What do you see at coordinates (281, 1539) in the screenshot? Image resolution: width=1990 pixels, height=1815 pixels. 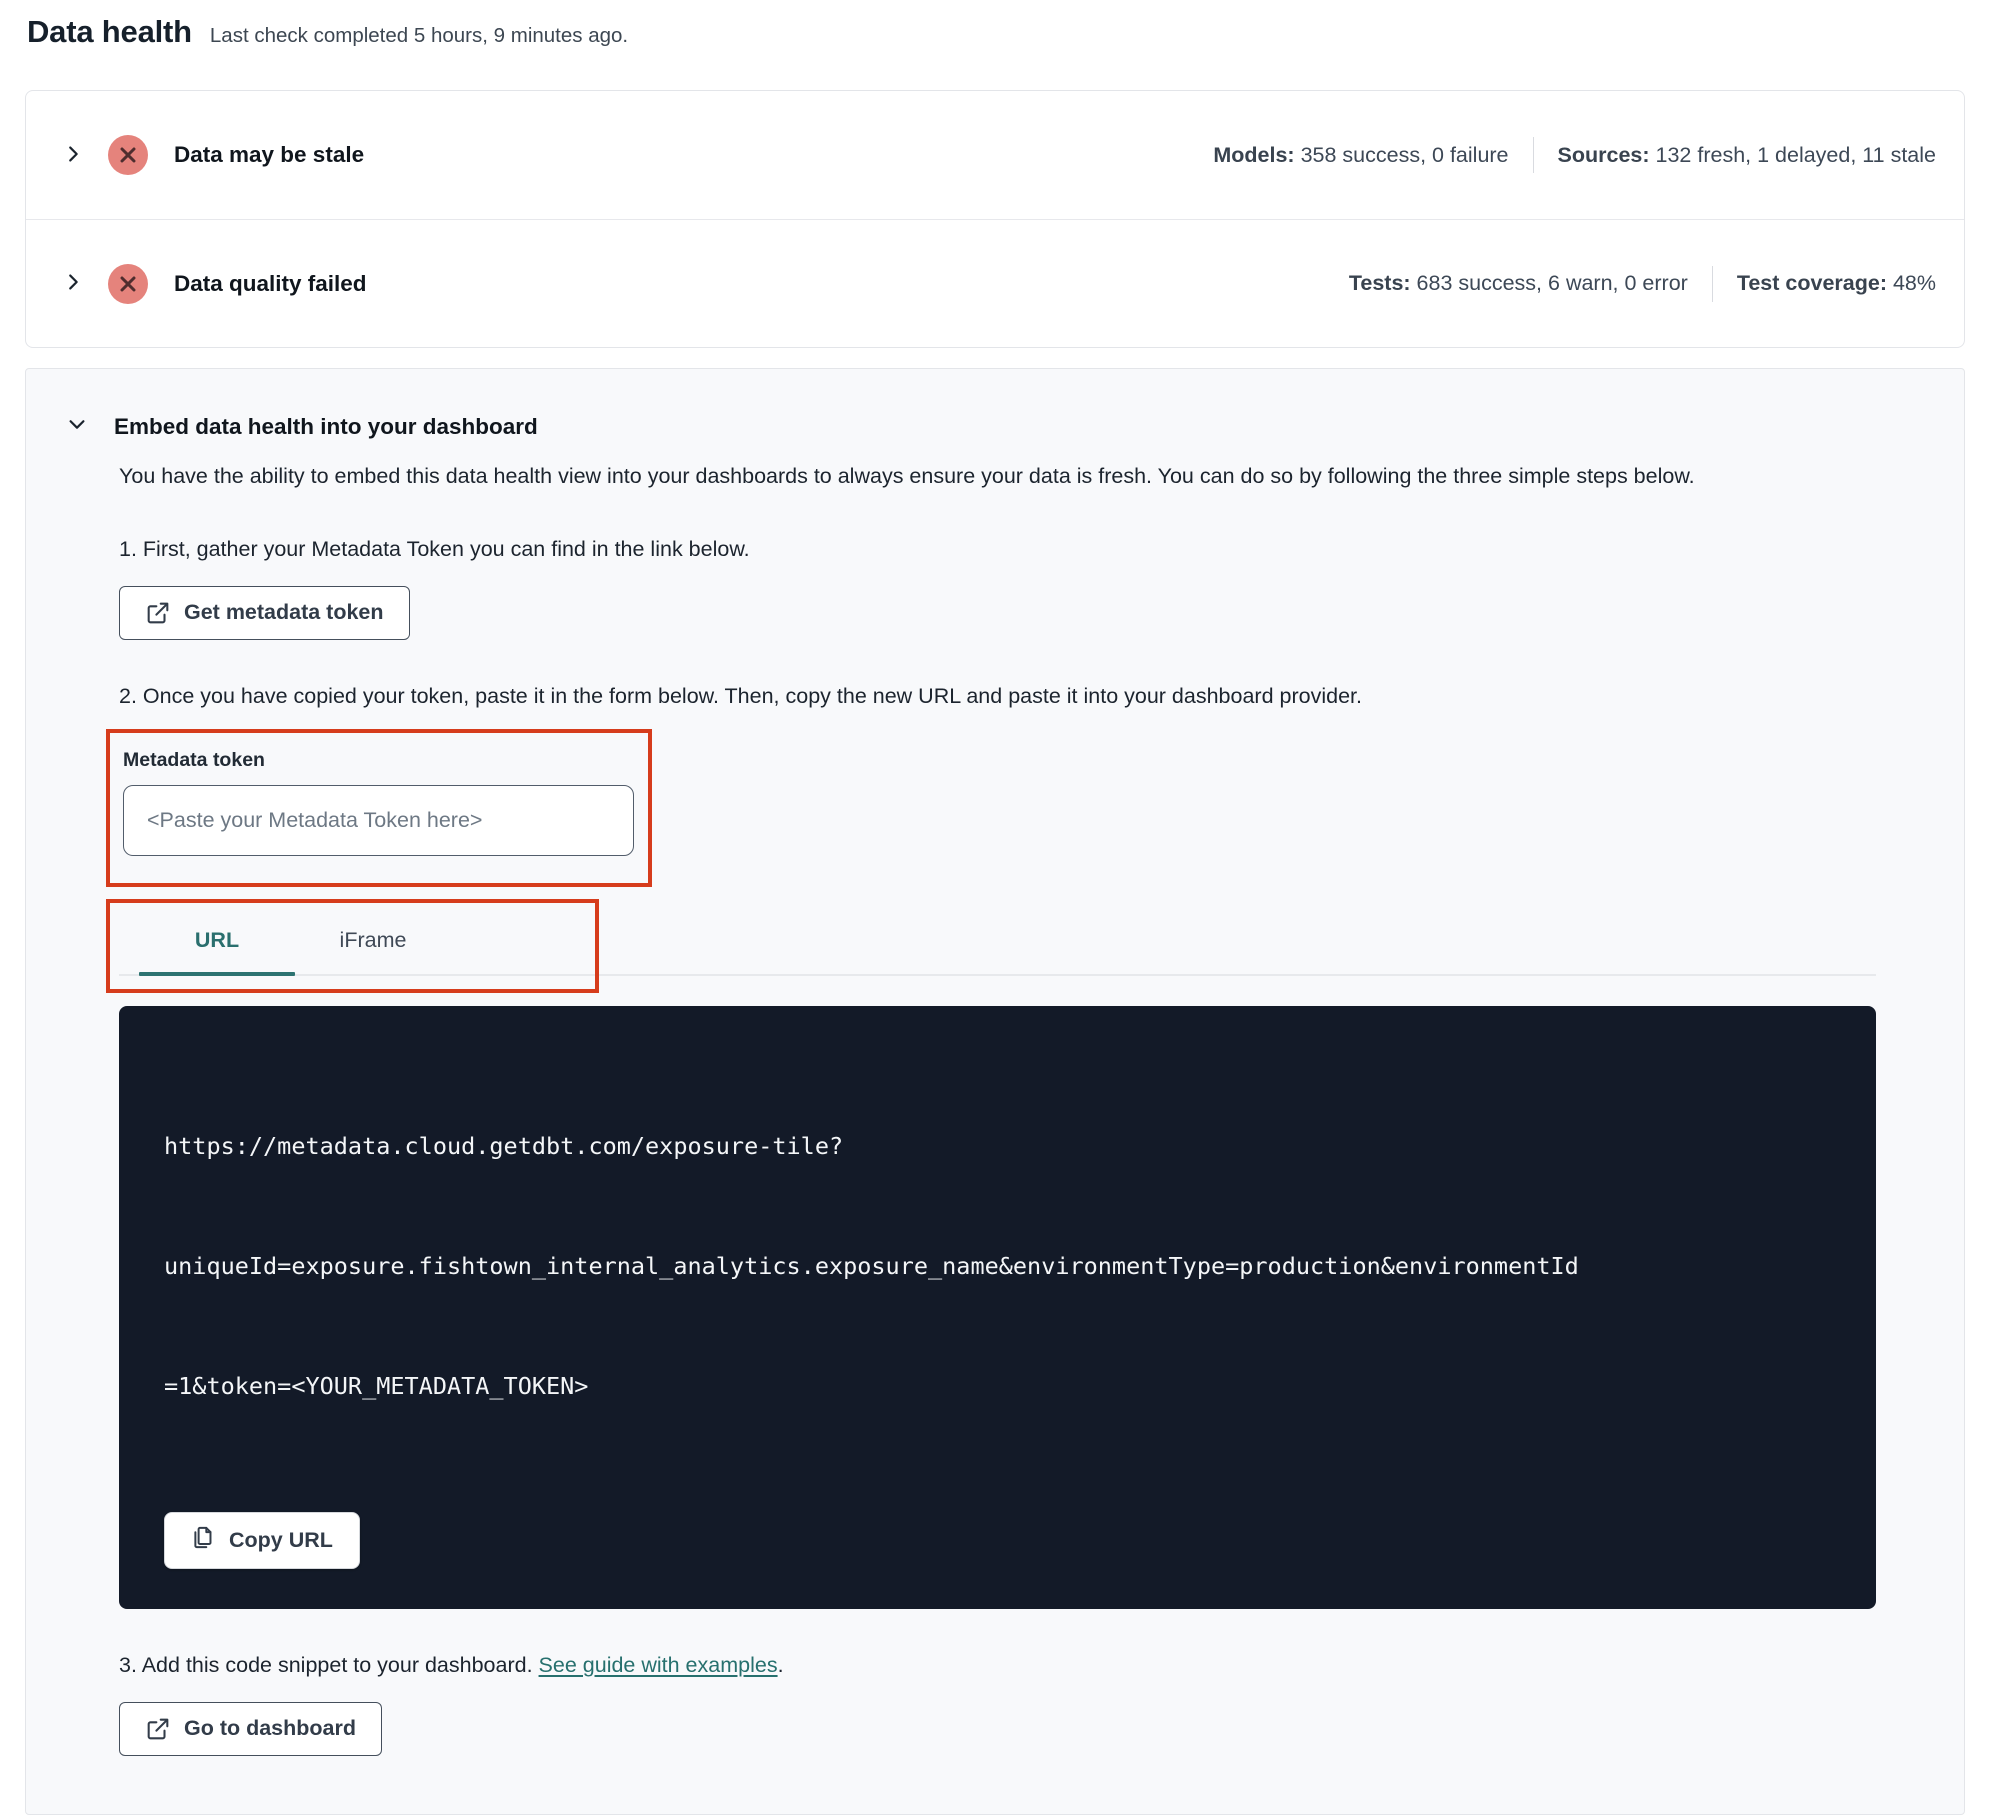 I see `copy-url-label: Copy URL` at bounding box center [281, 1539].